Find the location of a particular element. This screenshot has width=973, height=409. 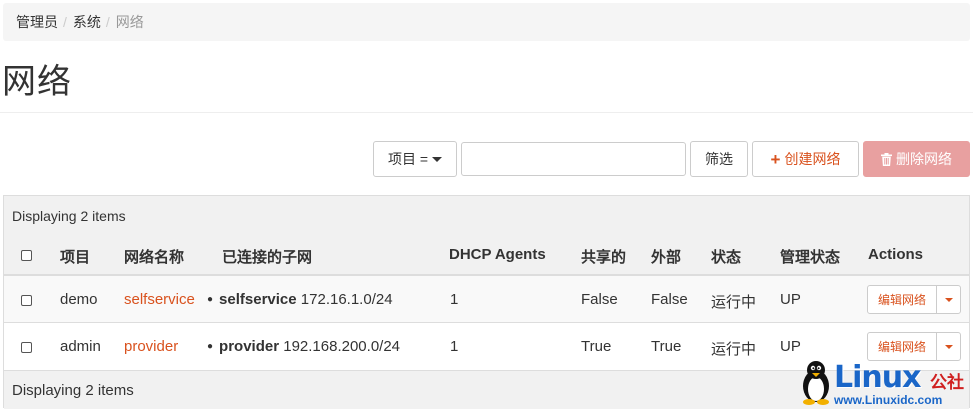

page-title: 网络 is located at coordinates (37, 82).